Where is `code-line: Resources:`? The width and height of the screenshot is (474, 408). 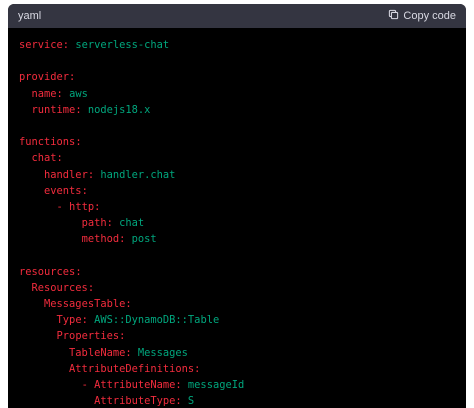 code-line: Resources: is located at coordinates (242, 288).